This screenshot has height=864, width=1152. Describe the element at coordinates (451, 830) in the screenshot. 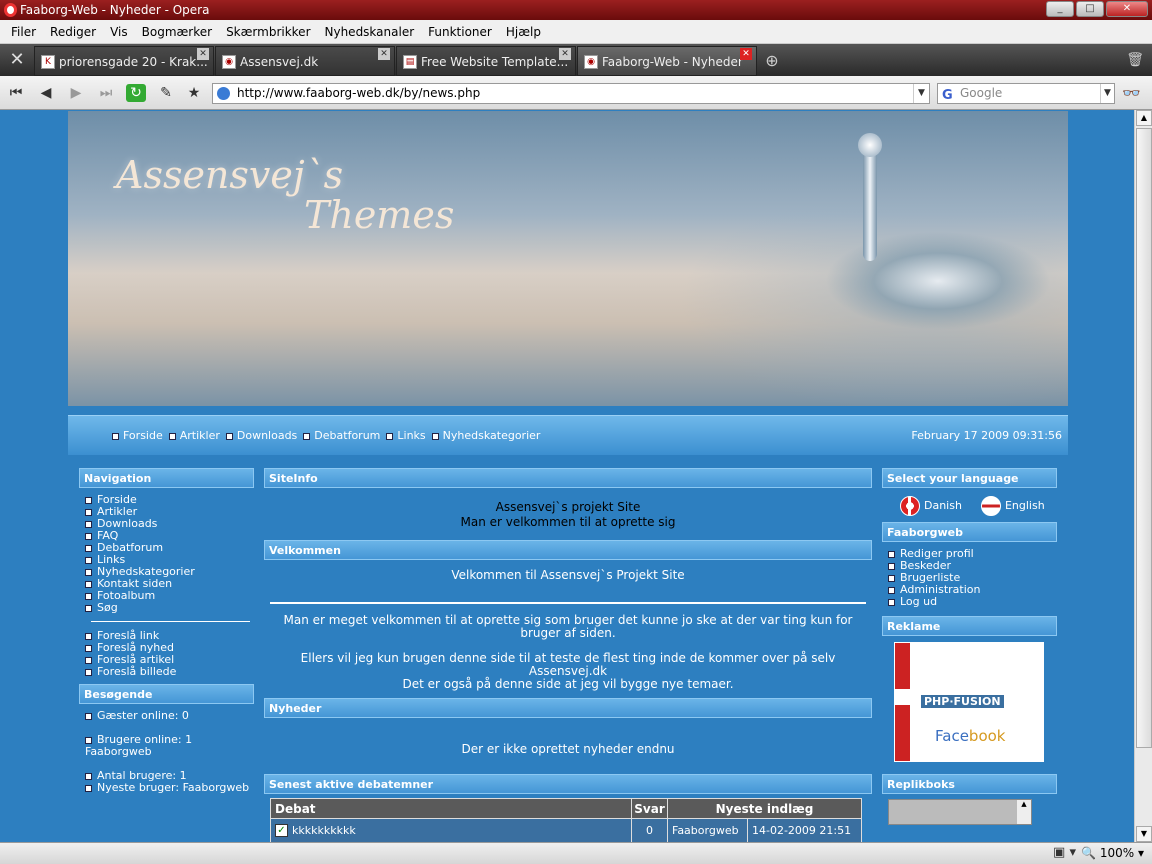

I see `topic-cell: ✓ kkkkkkkkkk` at that location.